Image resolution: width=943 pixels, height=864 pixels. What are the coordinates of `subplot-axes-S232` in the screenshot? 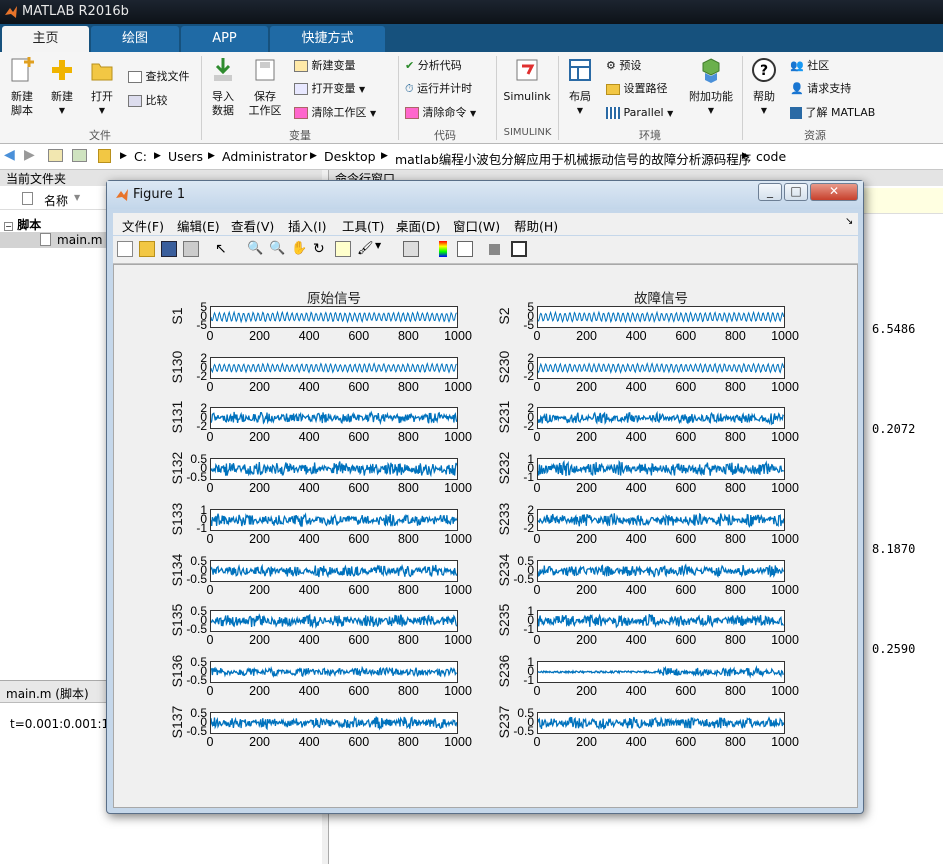 It's located at (661, 469).